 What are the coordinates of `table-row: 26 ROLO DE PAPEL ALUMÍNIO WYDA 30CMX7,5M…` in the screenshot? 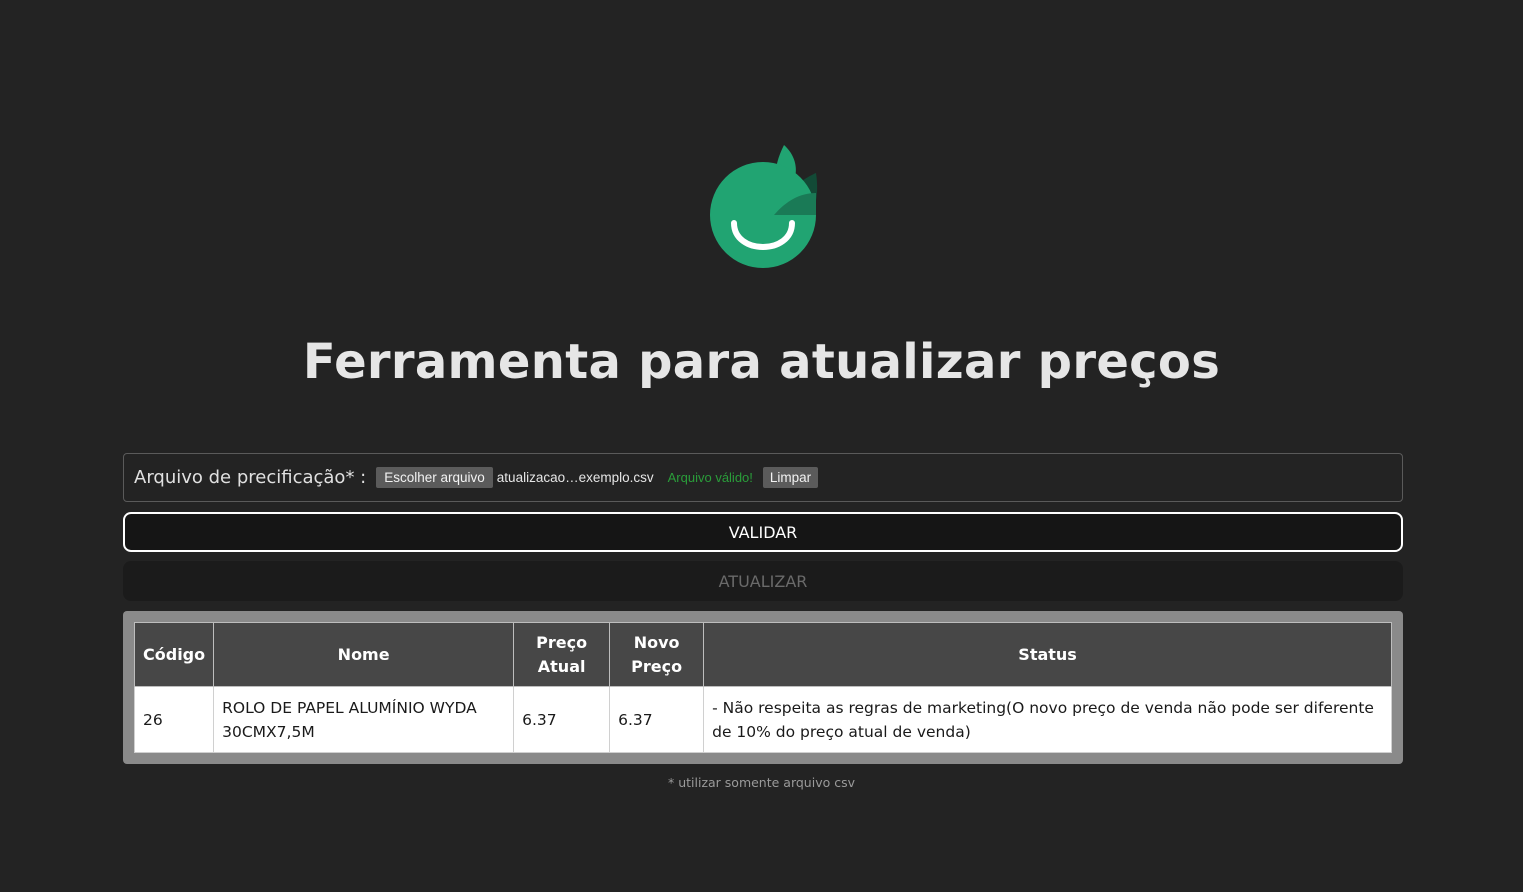 It's located at (762, 719).